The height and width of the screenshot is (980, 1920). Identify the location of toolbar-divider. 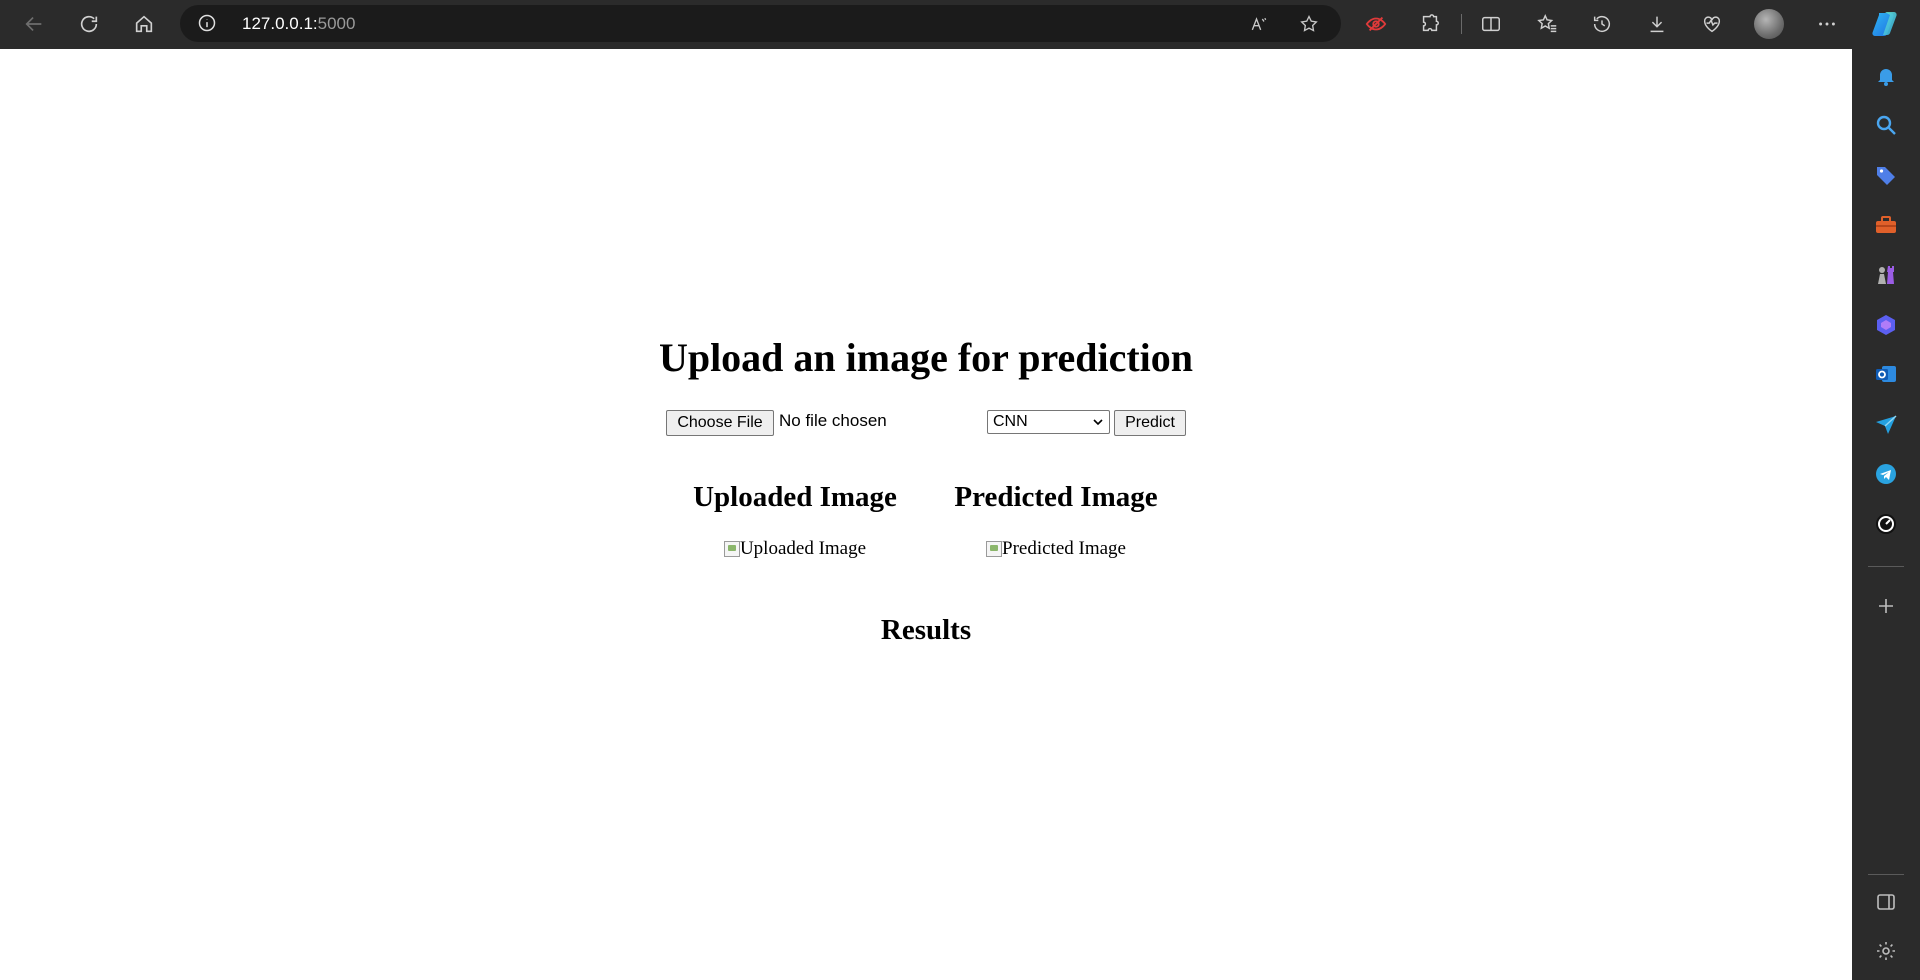
(1461, 24).